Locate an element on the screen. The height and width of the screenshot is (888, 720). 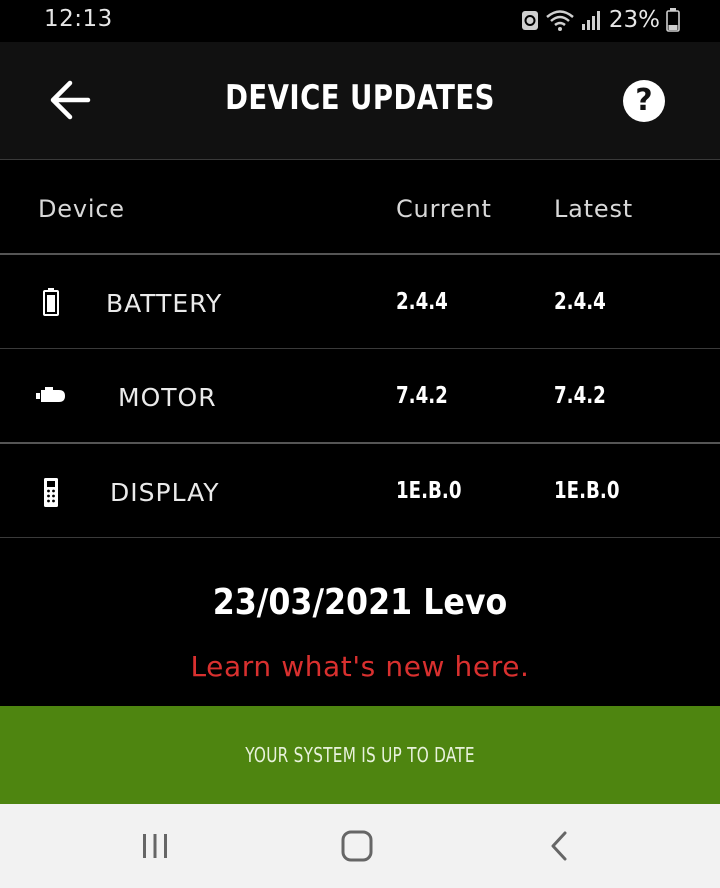
home-button is located at coordinates (357, 846).